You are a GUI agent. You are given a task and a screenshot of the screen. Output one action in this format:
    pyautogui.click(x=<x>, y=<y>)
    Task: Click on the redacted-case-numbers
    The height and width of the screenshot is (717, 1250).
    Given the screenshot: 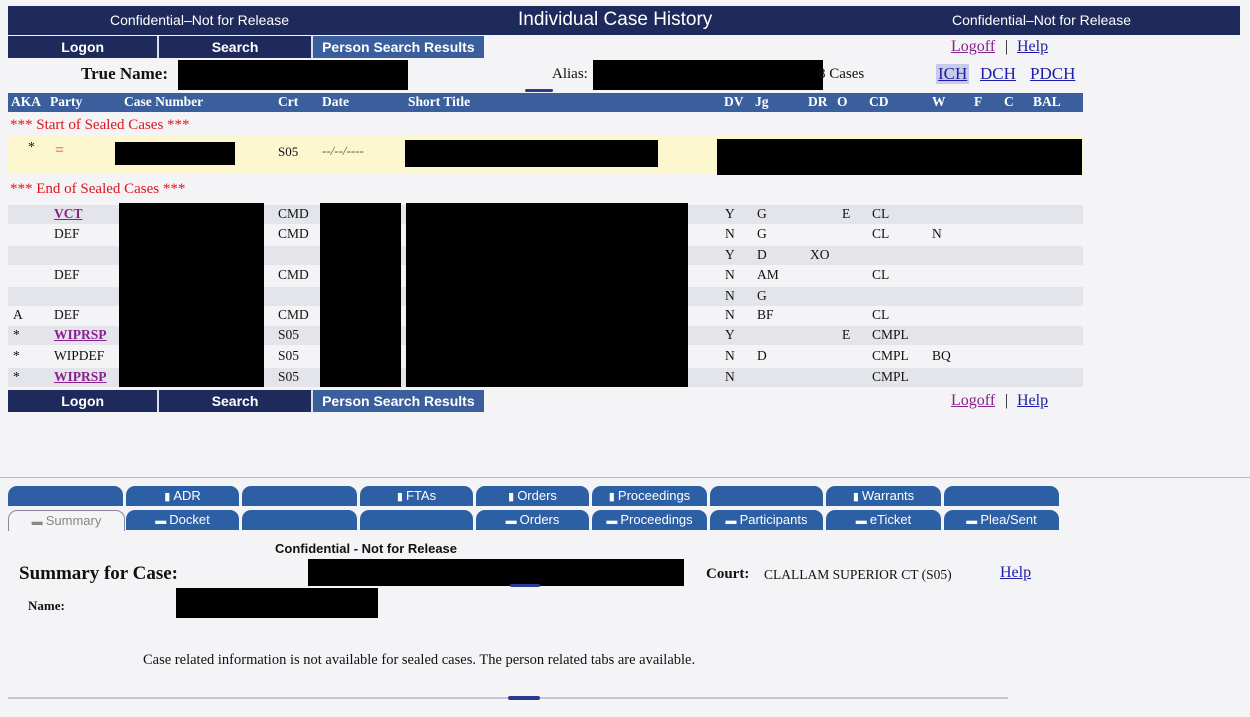 What is the action you would take?
    pyautogui.click(x=191, y=295)
    